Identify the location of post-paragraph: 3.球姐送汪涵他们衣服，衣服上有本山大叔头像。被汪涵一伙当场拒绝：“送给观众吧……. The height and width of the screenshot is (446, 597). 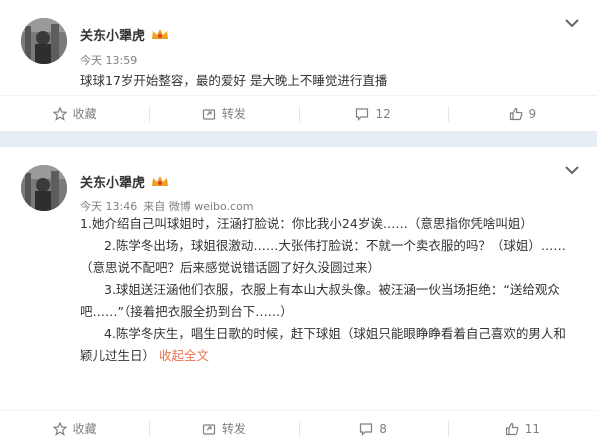
(320, 300).